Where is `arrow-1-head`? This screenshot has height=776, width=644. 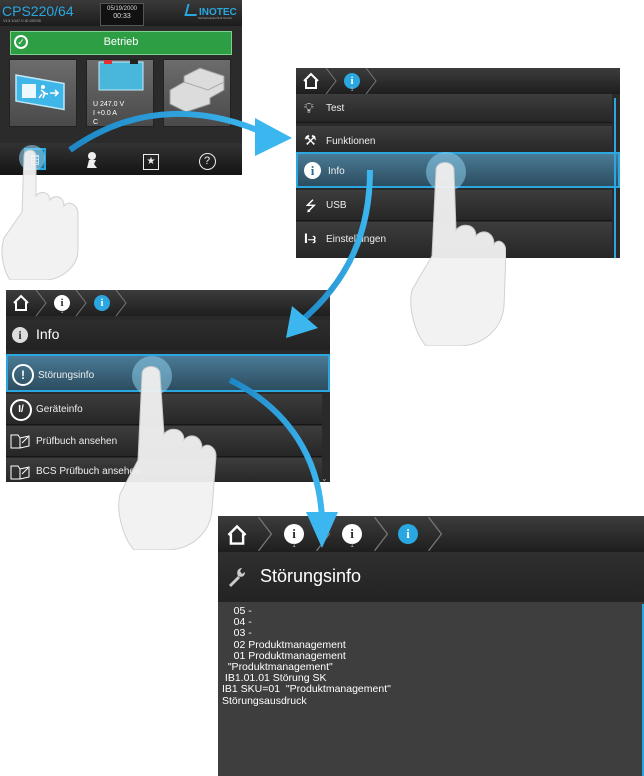 arrow-1-head is located at coordinates (273, 137).